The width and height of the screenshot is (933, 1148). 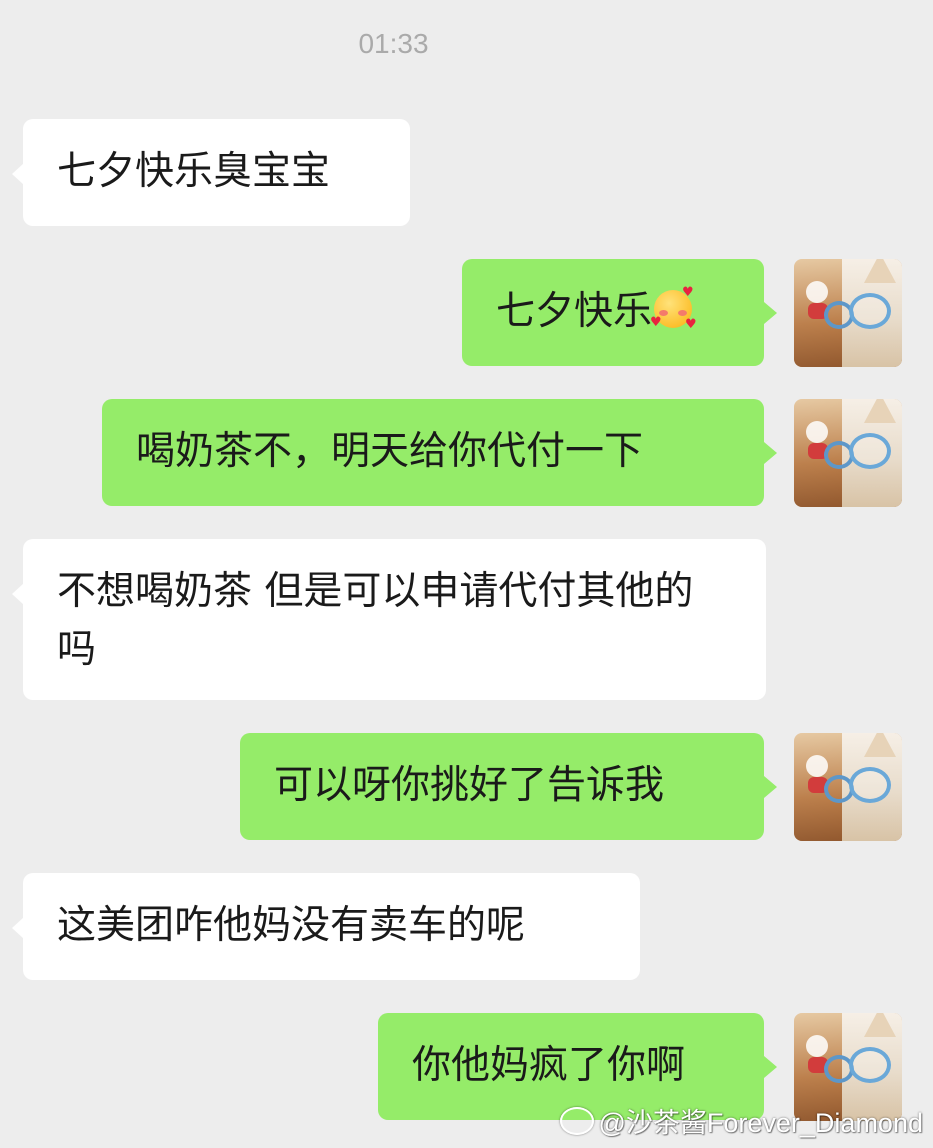 What do you see at coordinates (393, 43) in the screenshot?
I see `timestamp: 01:33` at bounding box center [393, 43].